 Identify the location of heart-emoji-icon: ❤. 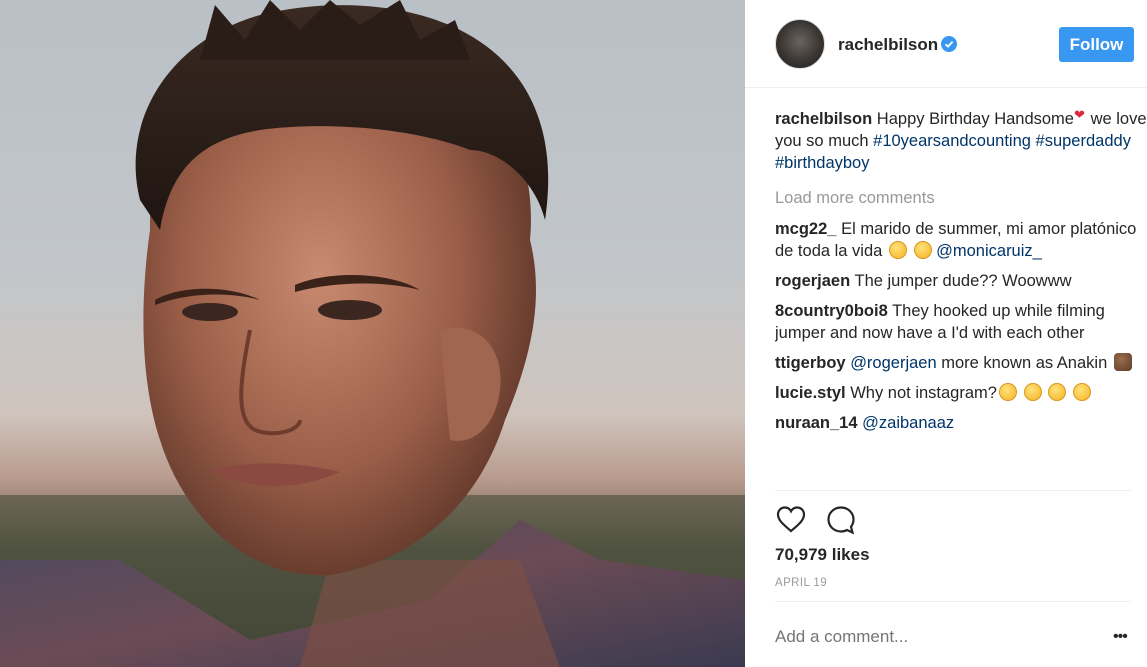
(1079, 115).